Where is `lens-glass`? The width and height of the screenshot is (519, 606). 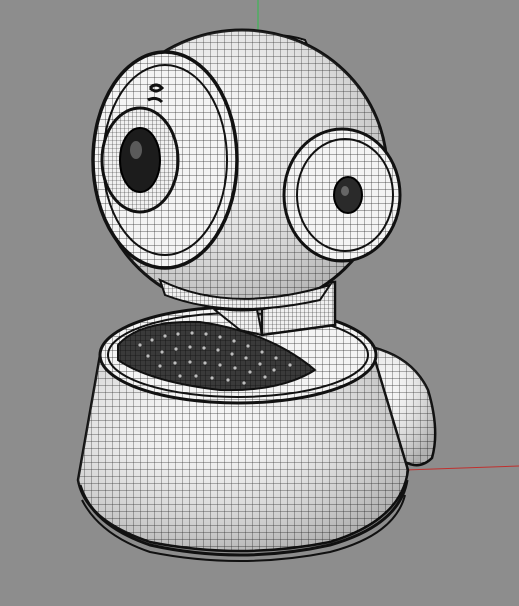
lens-glass is located at coordinates (140, 160).